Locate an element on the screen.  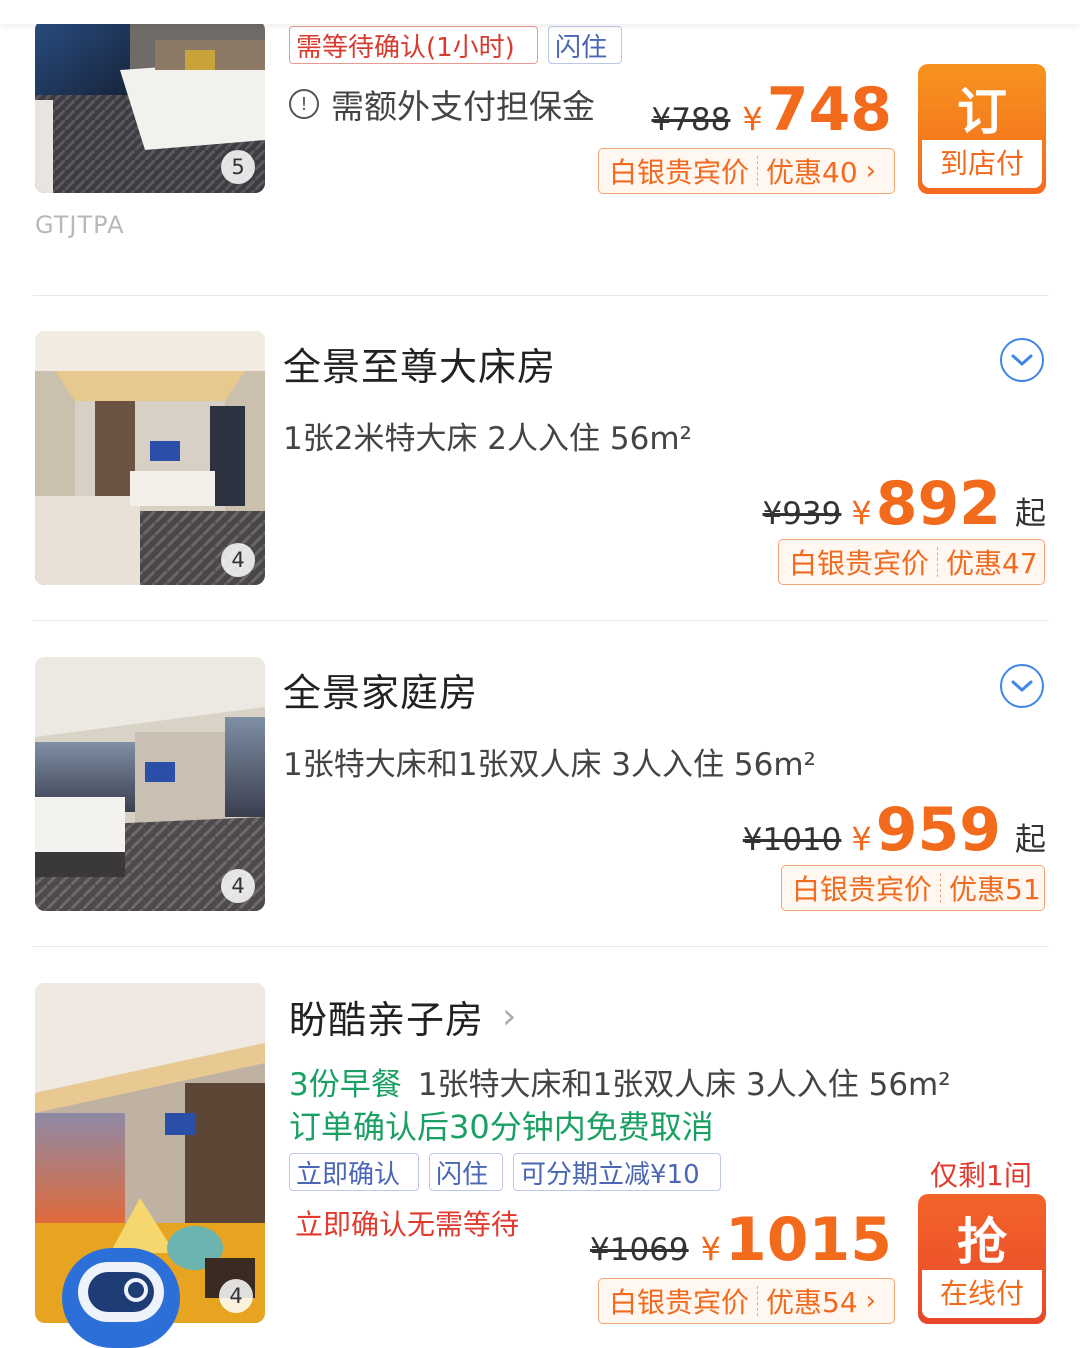
book-button: 订 到店付 is located at coordinates (982, 129).